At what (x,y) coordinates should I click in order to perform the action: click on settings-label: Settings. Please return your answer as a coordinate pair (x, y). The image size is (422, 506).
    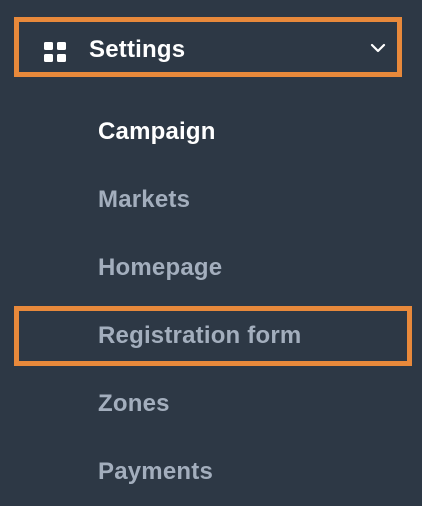
    Looking at the image, I should click on (137, 49).